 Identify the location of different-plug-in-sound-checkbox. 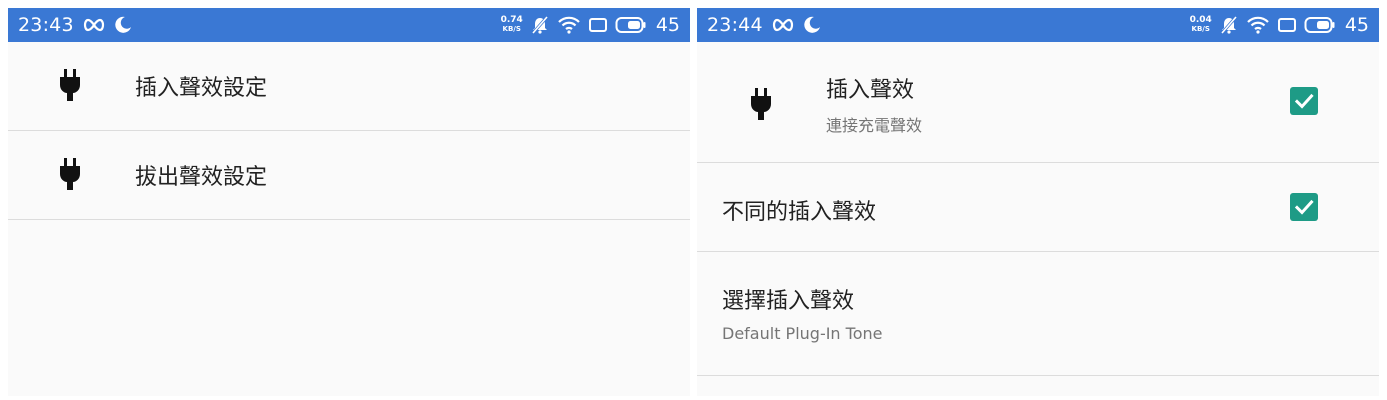
(1304, 207).